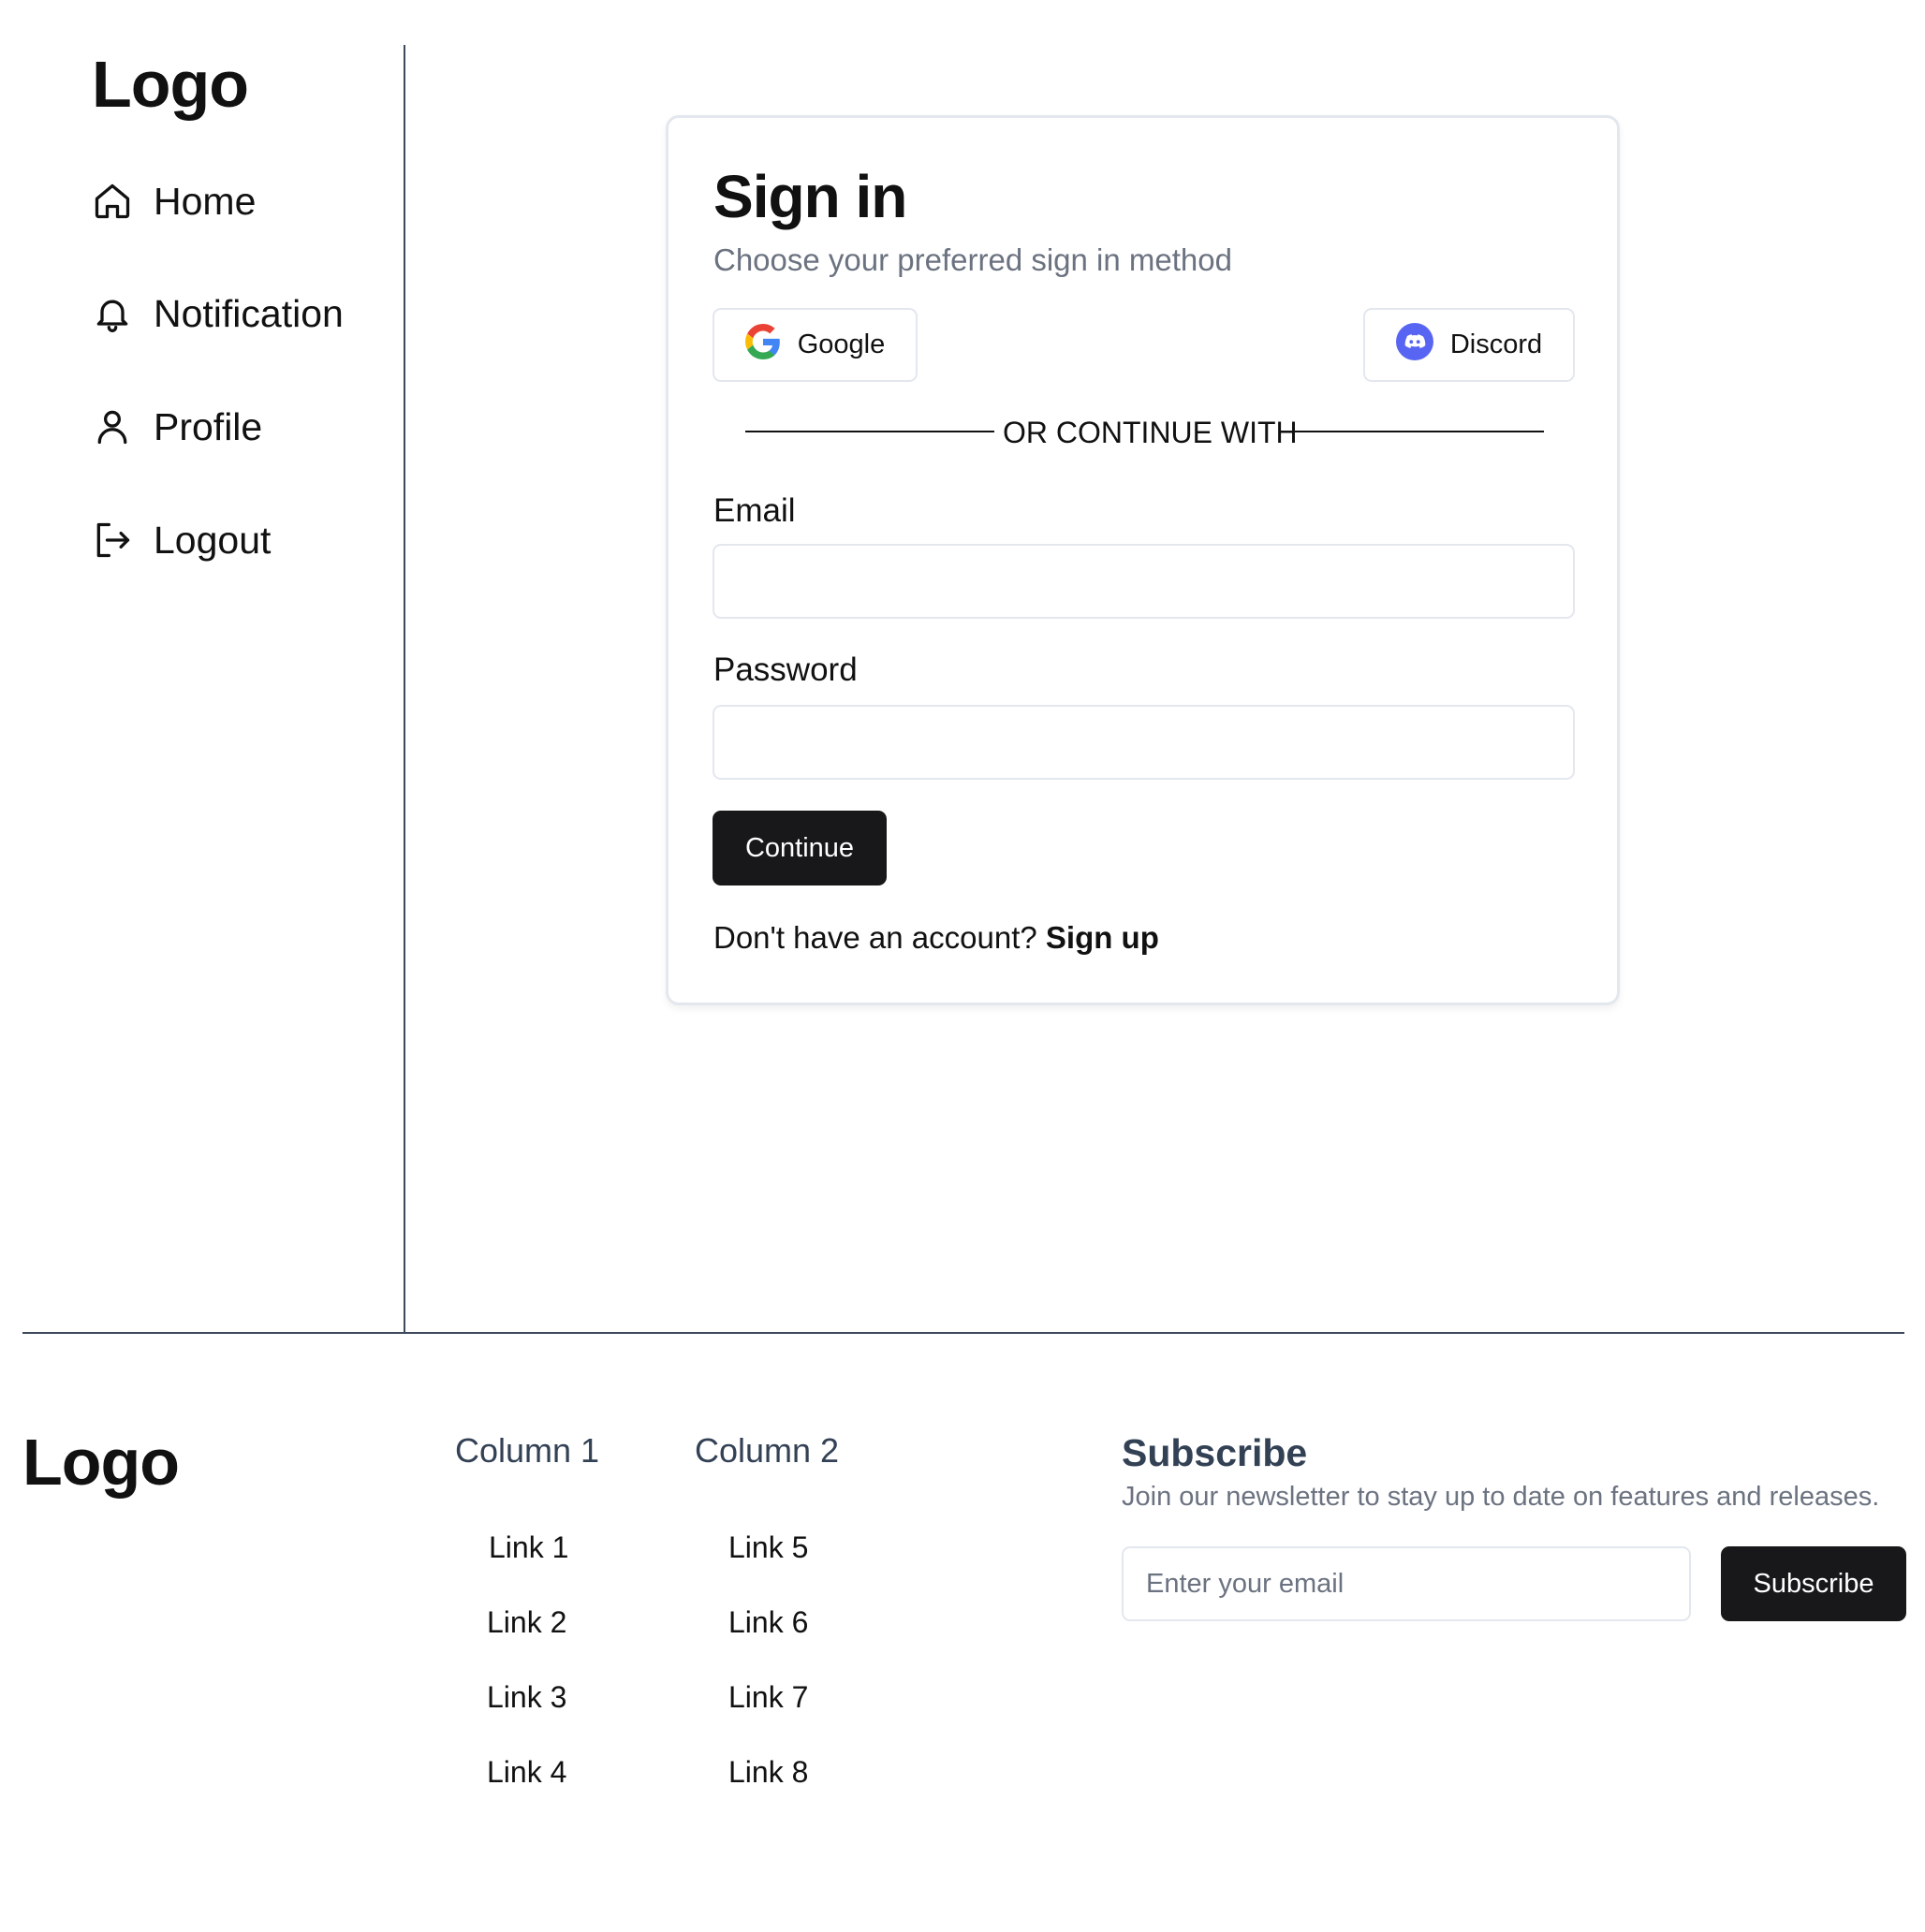 The height and width of the screenshot is (1932, 1925). What do you see at coordinates (842, 344) in the screenshot?
I see `google-button-label: Google` at bounding box center [842, 344].